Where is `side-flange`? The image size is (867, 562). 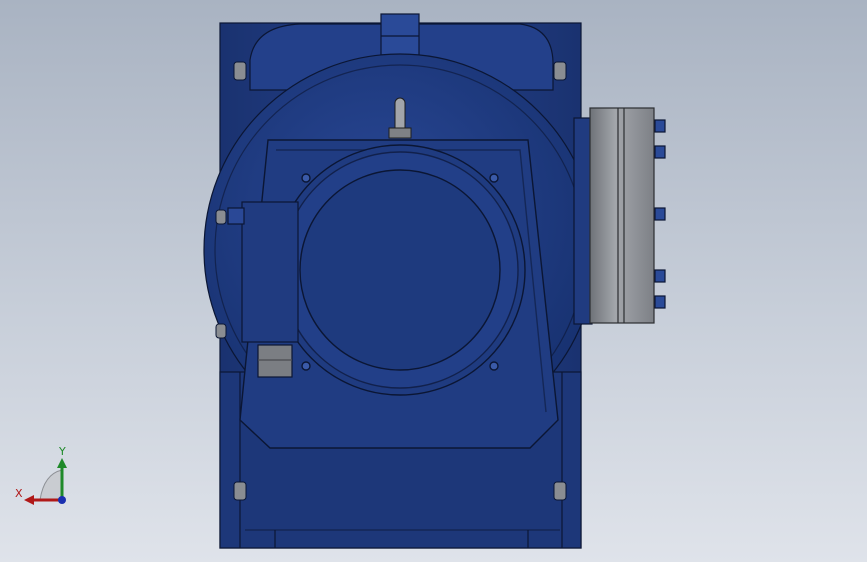 side-flange is located at coordinates (619, 216).